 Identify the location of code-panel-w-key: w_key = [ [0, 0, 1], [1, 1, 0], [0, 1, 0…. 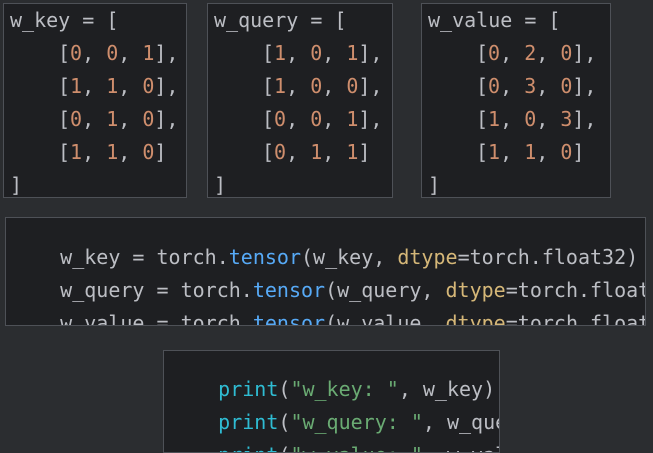
(95, 100).